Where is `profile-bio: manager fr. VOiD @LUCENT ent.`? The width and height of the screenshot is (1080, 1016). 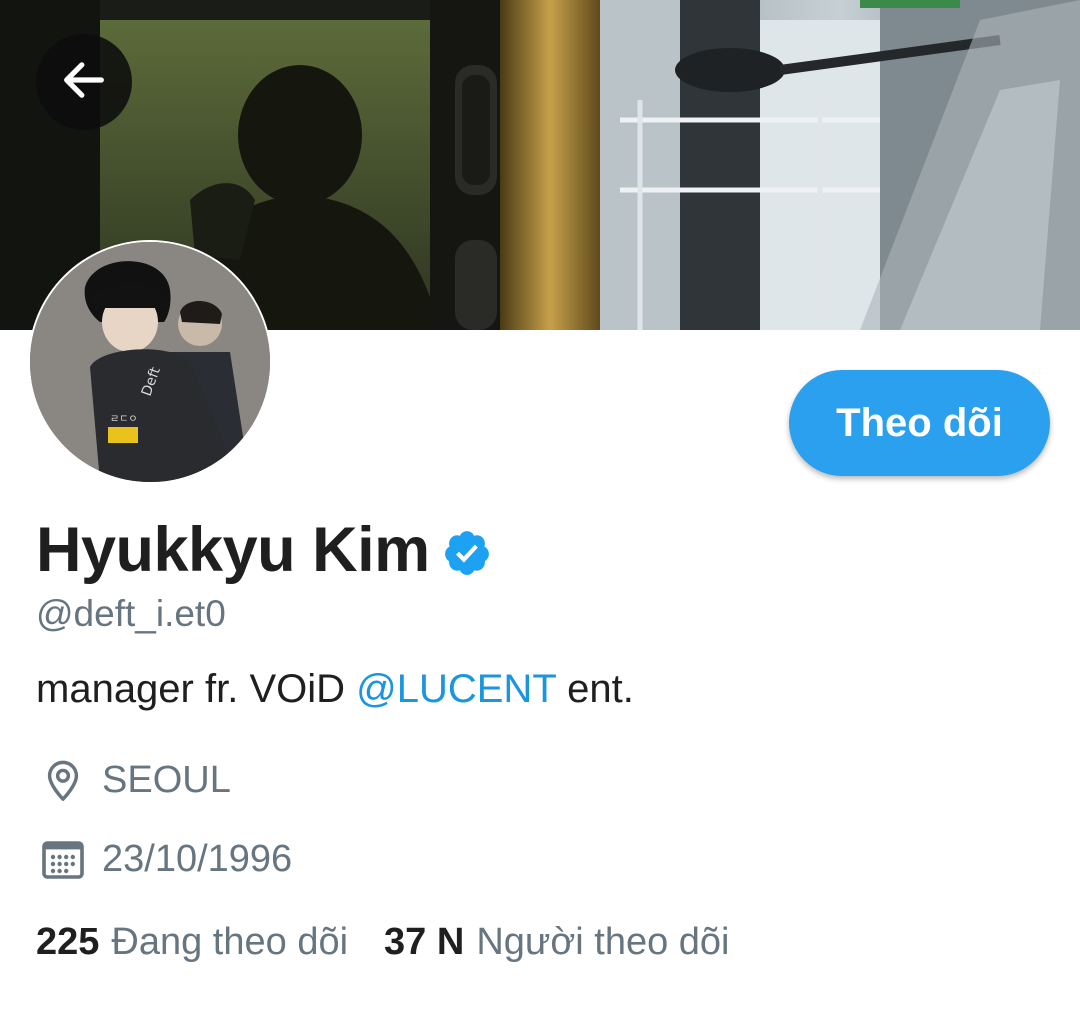
profile-bio: manager fr. VOiD @LUCENT ent. is located at coordinates (335, 689).